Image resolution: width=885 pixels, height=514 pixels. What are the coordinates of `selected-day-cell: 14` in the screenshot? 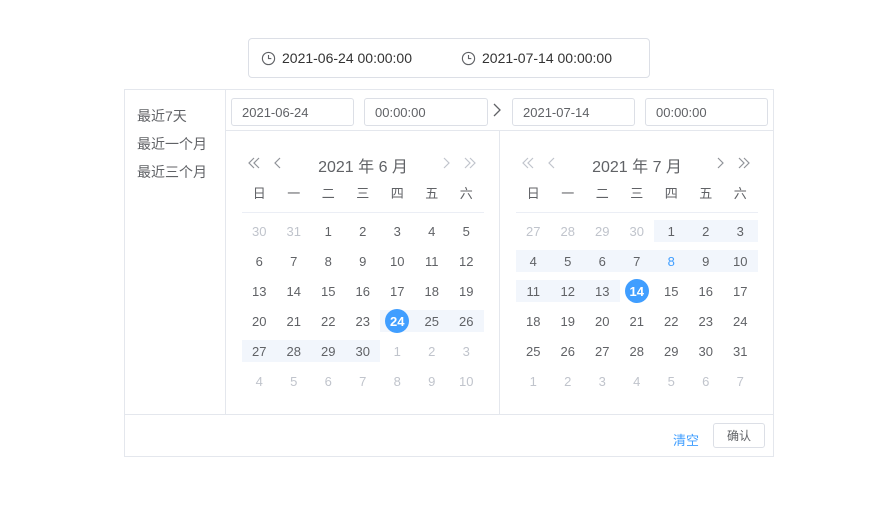 It's located at (637, 291).